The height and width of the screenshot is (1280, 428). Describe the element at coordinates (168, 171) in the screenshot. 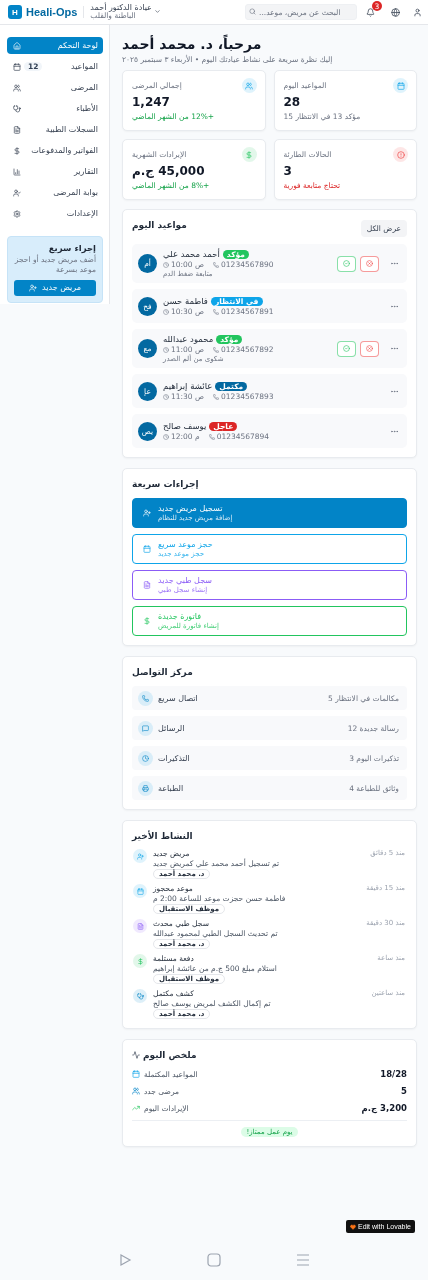

I see `stat-value: 45,000 ج.م` at that location.